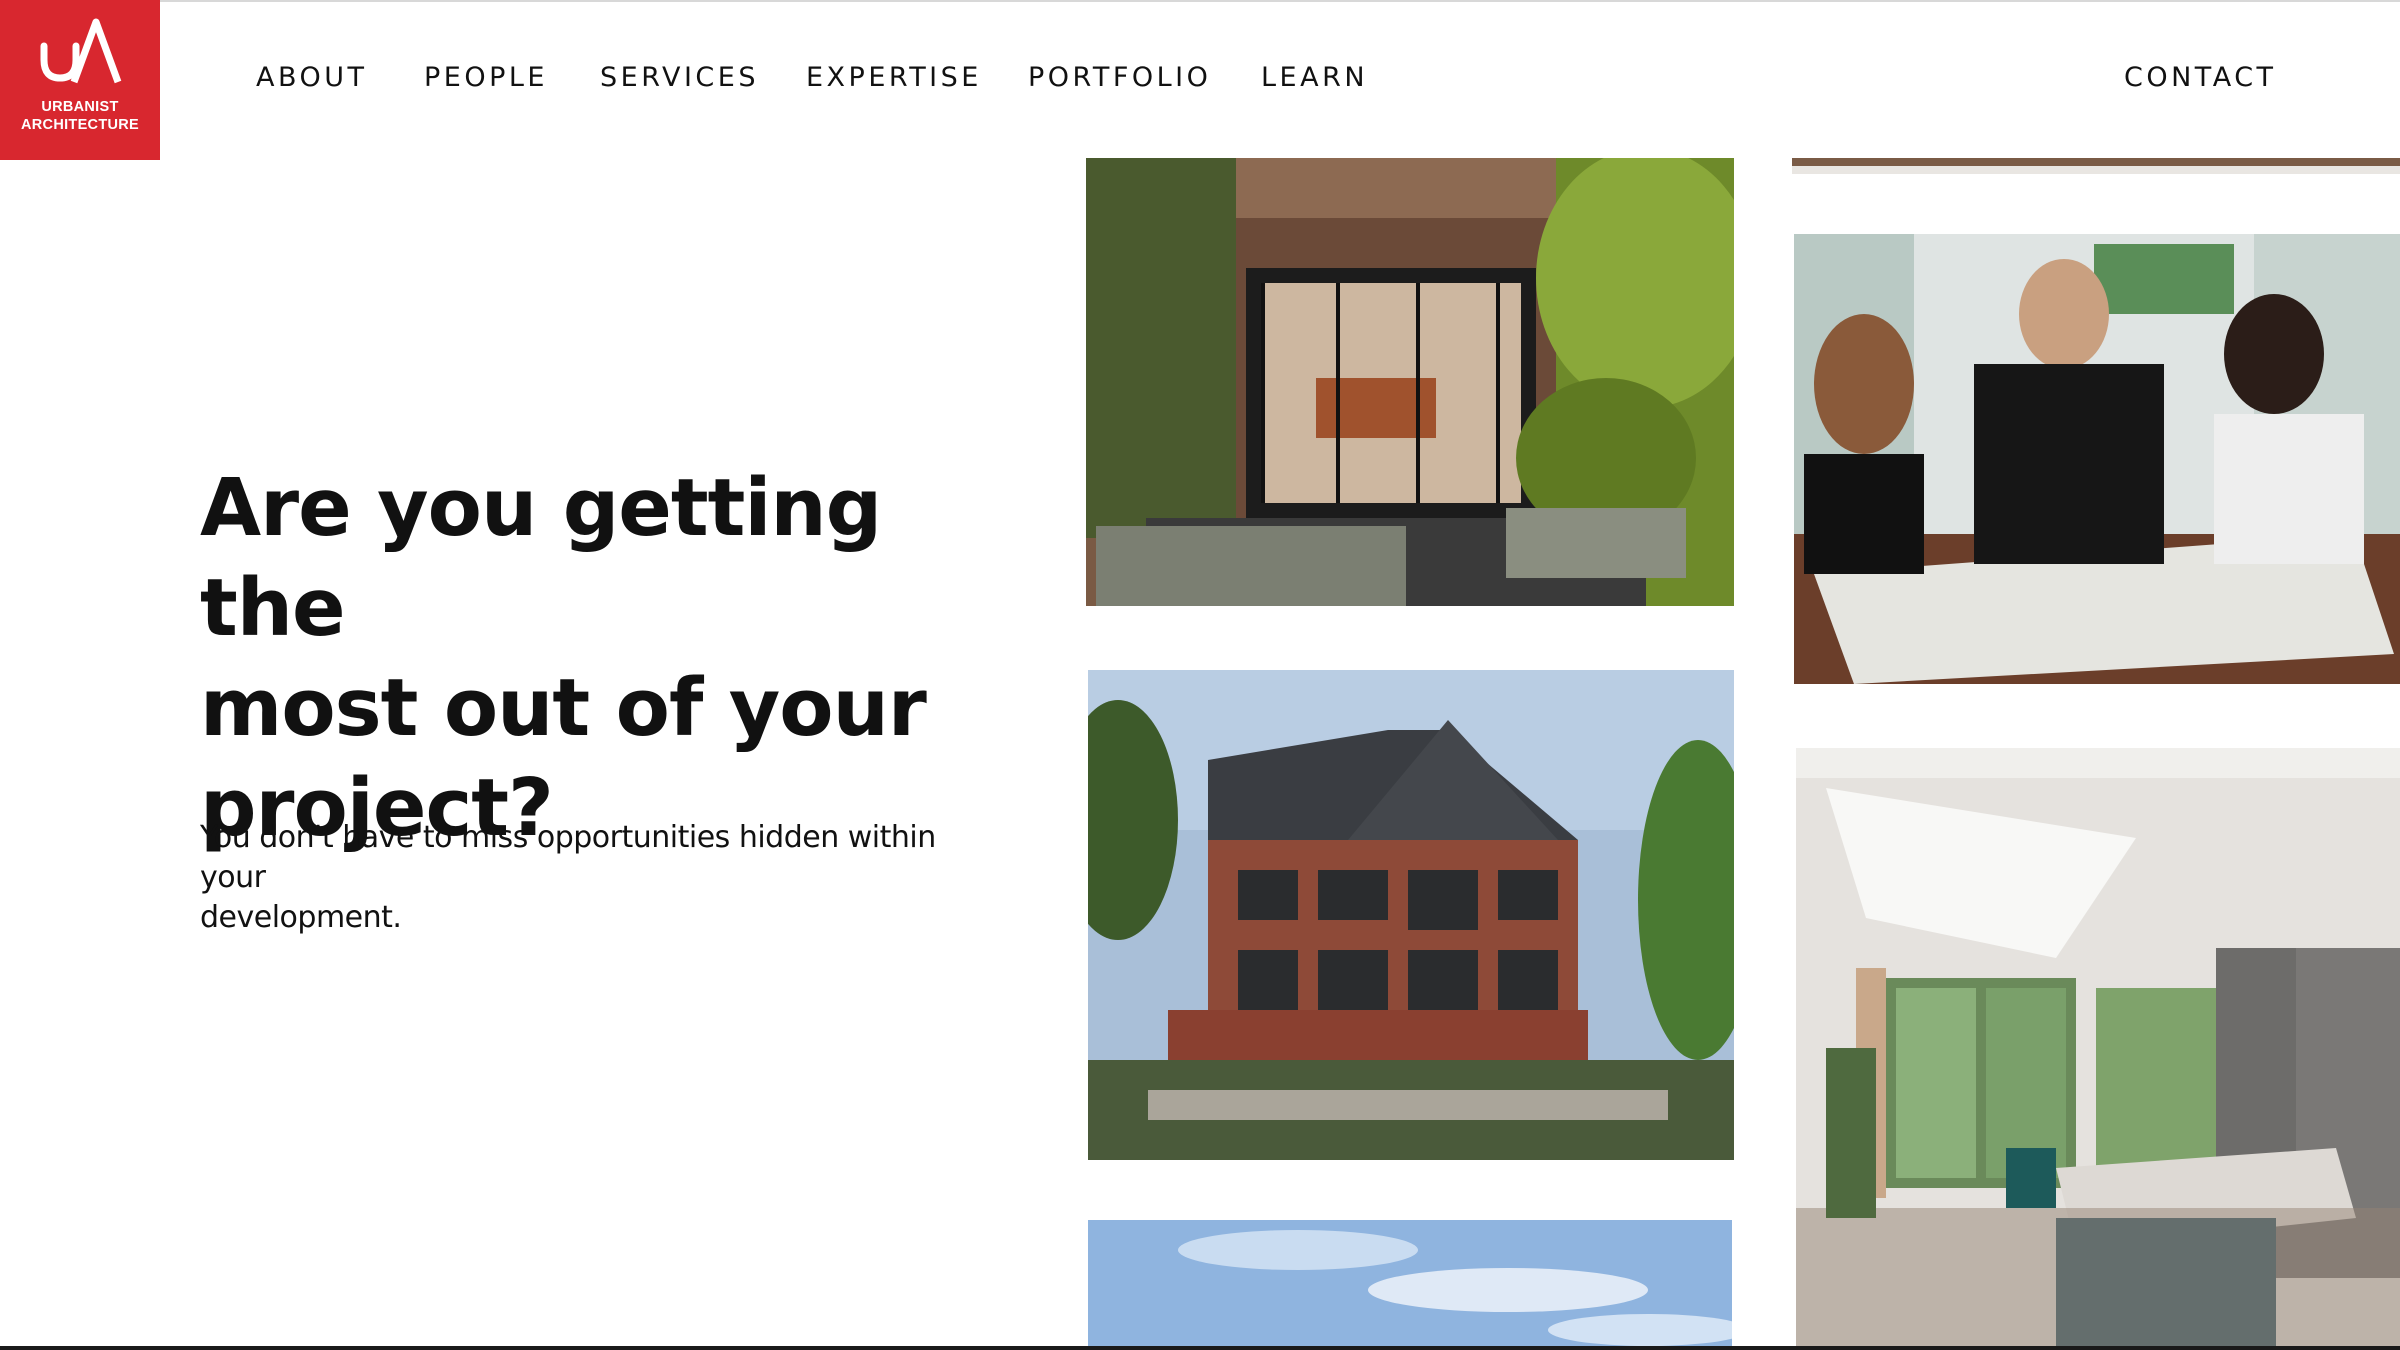  I want to click on brick-residential-building-photo, so click(1411, 915).